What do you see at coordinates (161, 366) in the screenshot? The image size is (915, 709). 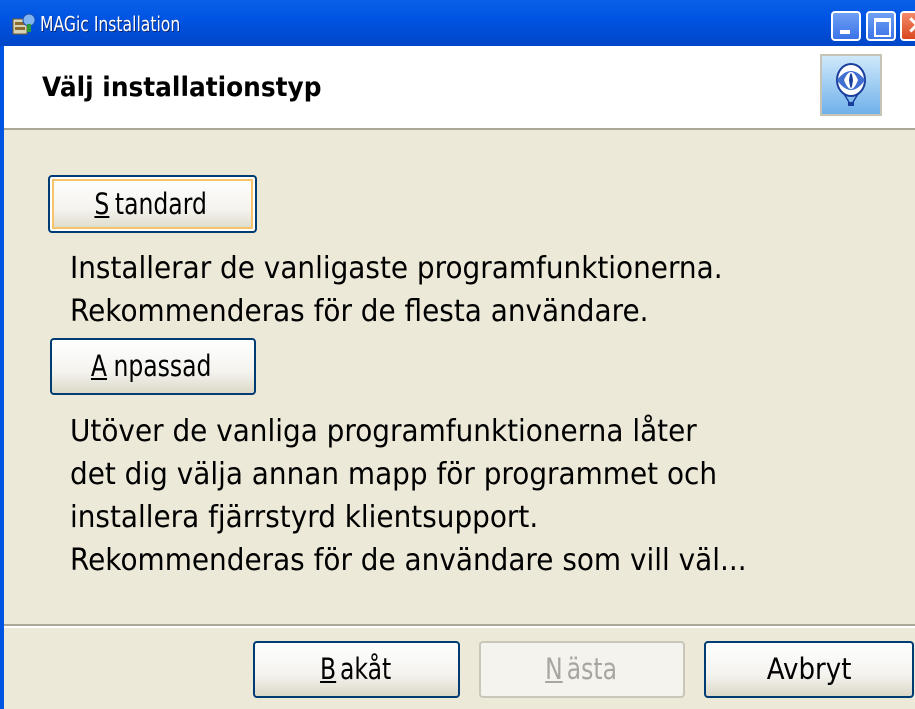 I see `custom-label: npassad` at bounding box center [161, 366].